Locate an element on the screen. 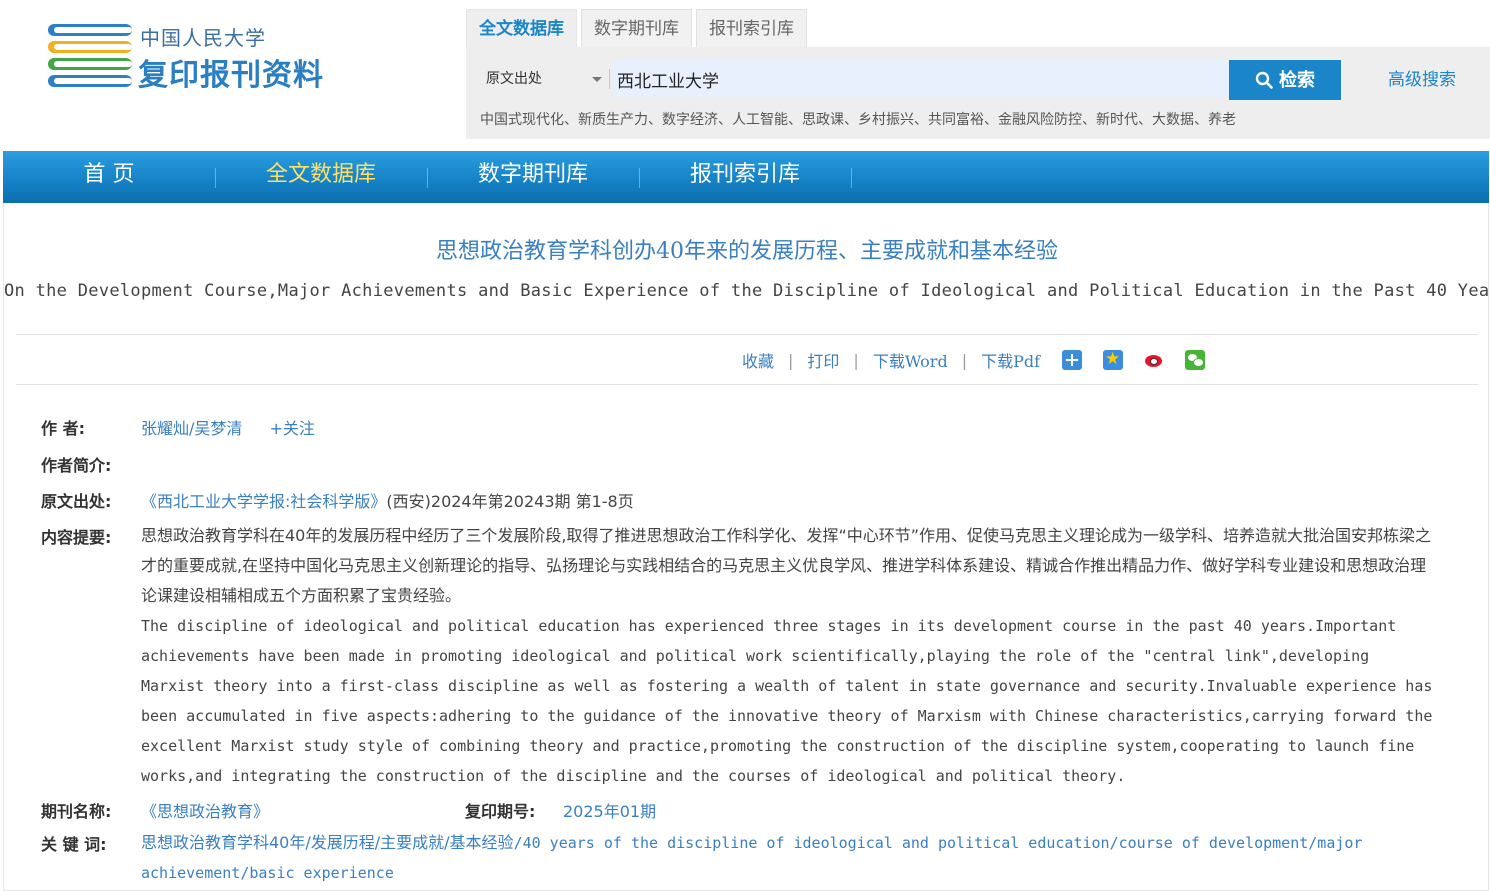 Image resolution: width=1490 pixels, height=891 pixels. reprint-issue-label: 复印期号: is located at coordinates (500, 811).